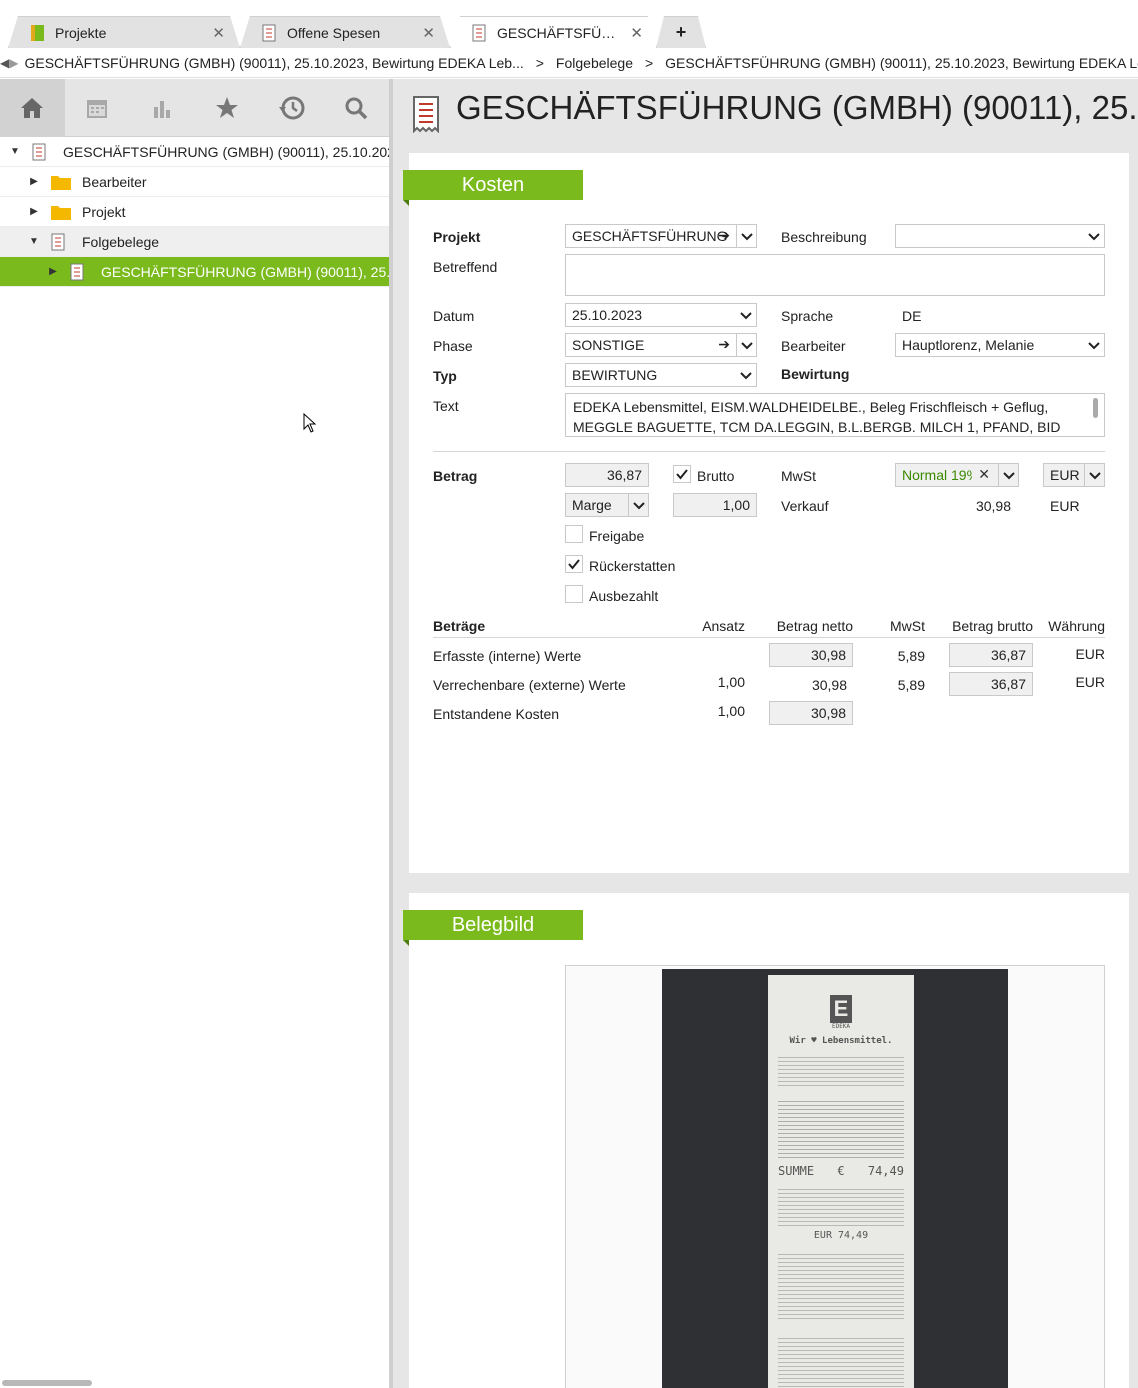  I want to click on tree-item-projekt: ▶ Projekt, so click(194, 212).